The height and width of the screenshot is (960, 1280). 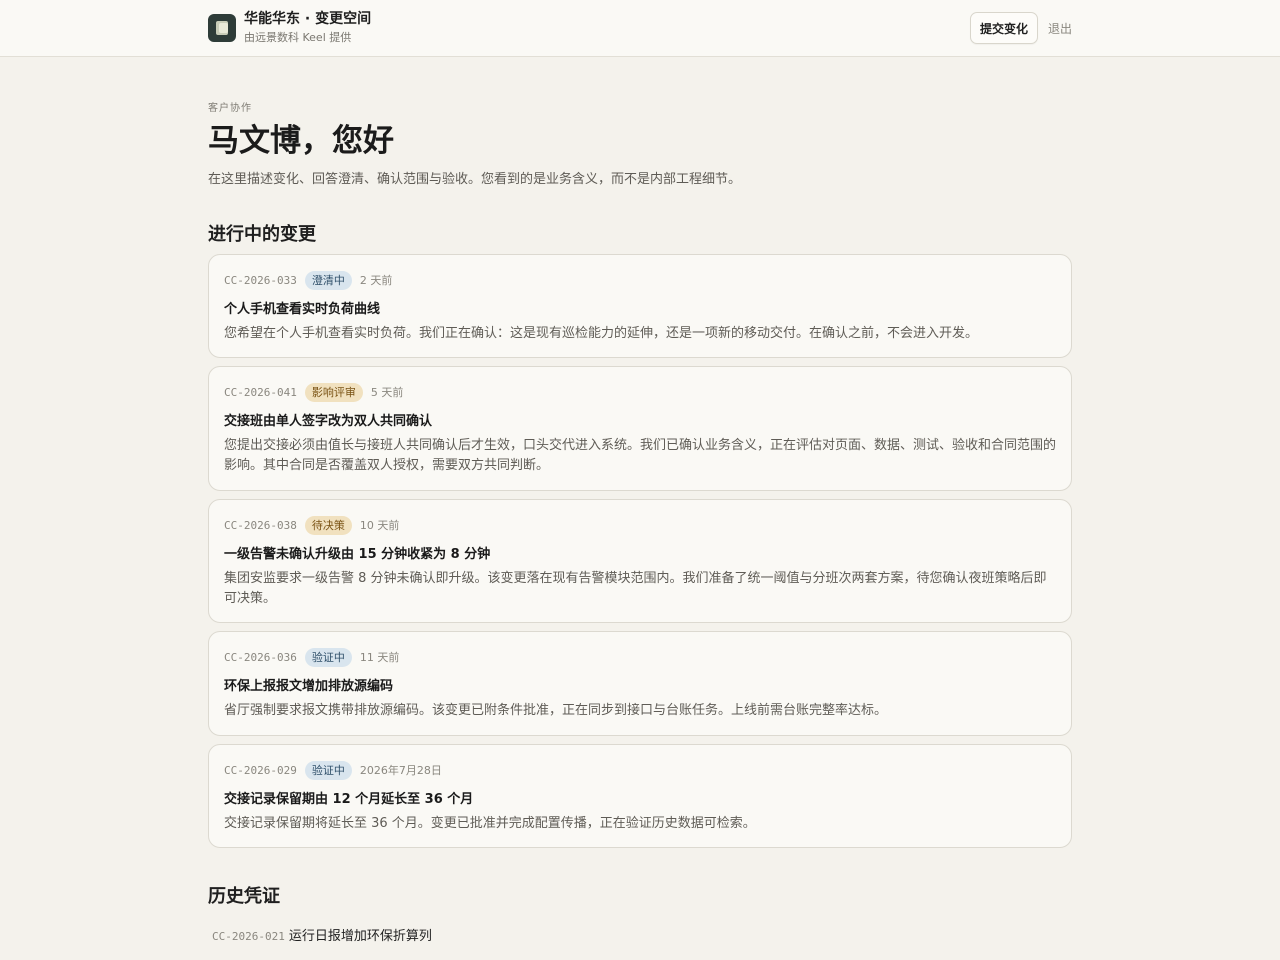 What do you see at coordinates (262, 234) in the screenshot?
I see `active-changes-heading: 进行中的变更` at bounding box center [262, 234].